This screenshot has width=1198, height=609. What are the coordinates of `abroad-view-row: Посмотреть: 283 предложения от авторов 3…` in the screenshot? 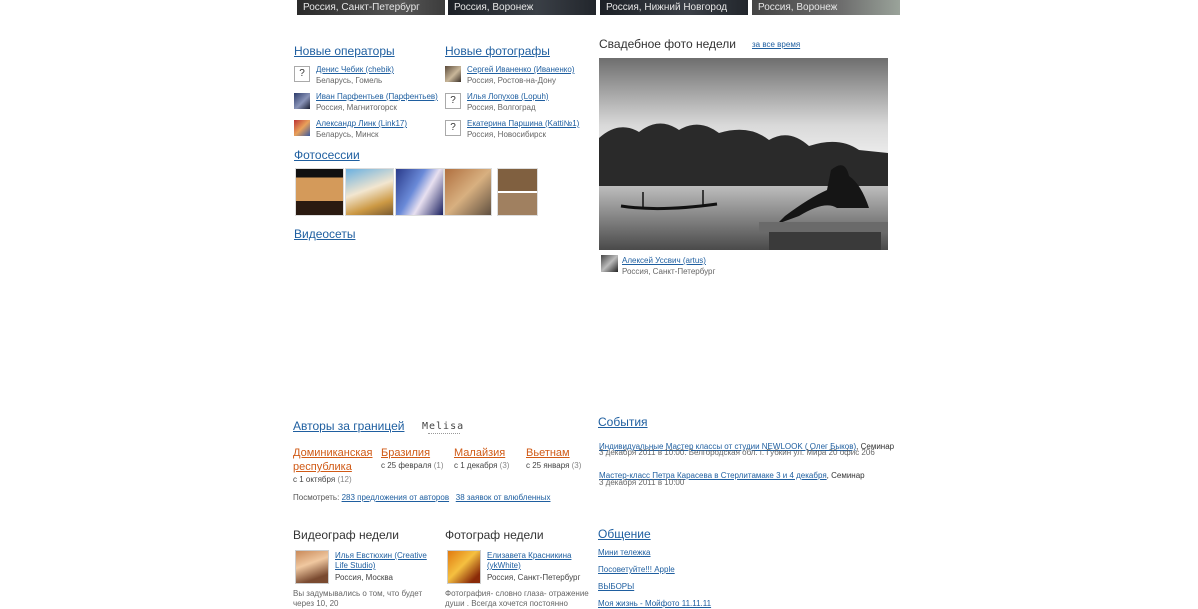 It's located at (421, 497).